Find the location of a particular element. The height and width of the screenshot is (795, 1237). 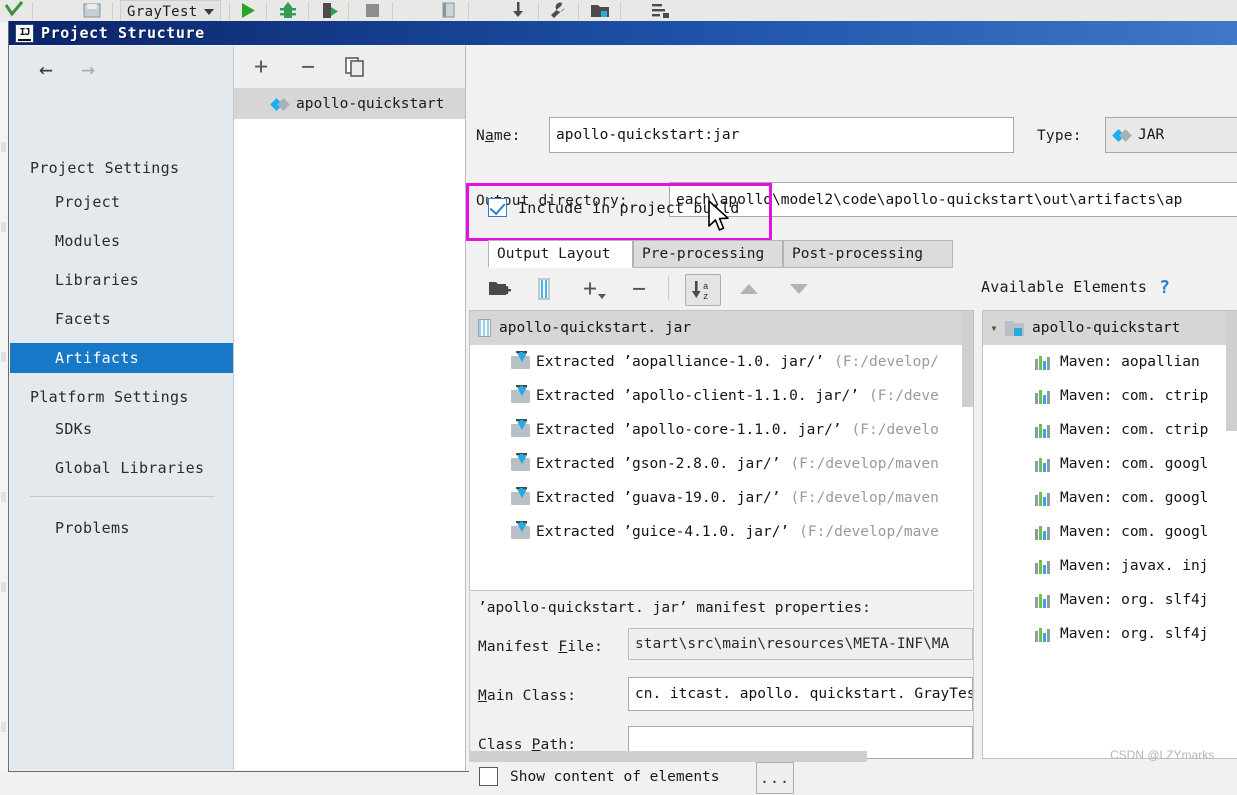

rerun-icon is located at coordinates (330, 10).